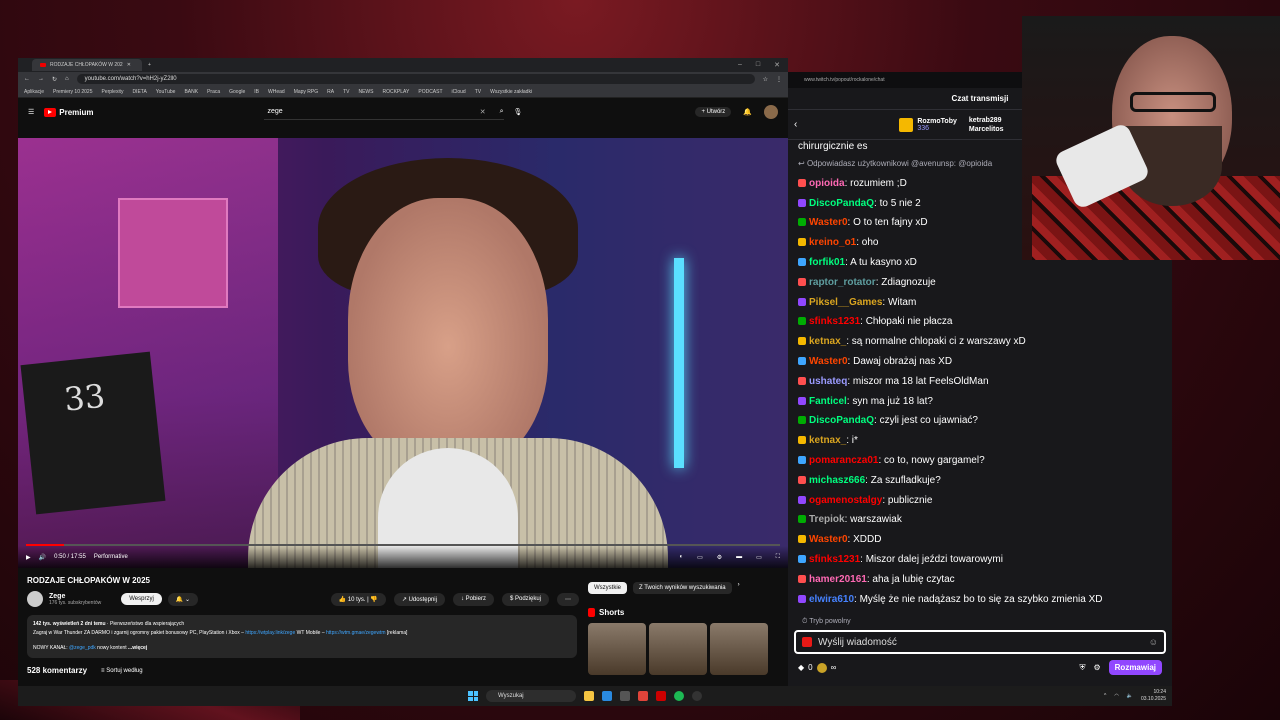 This screenshot has width=1280, height=720. Describe the element at coordinates (518, 112) in the screenshot. I see `mic-icon: 🎙` at that location.